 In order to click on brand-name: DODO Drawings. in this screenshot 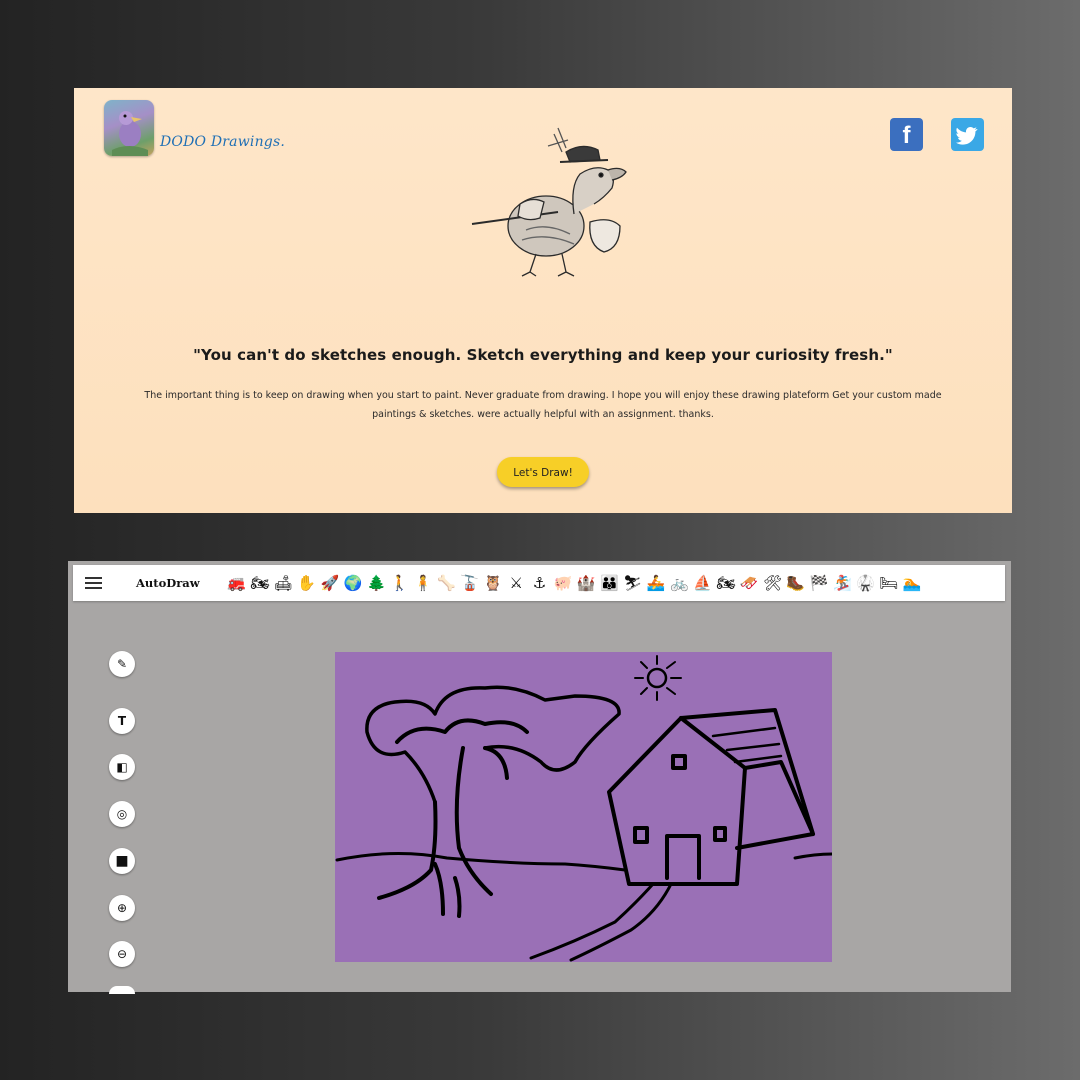, I will do `click(222, 142)`.